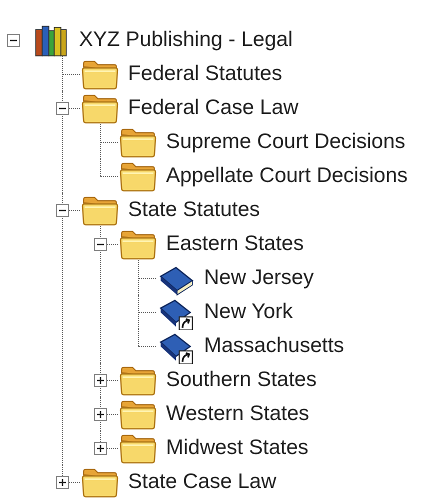 The image size is (445, 501). What do you see at coordinates (286, 142) in the screenshot?
I see `tree-node-label: Supreme Court Decisions` at bounding box center [286, 142].